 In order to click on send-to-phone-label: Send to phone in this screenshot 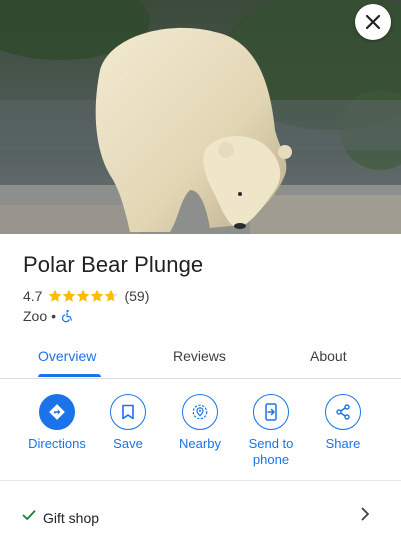, I will do `click(271, 451)`.